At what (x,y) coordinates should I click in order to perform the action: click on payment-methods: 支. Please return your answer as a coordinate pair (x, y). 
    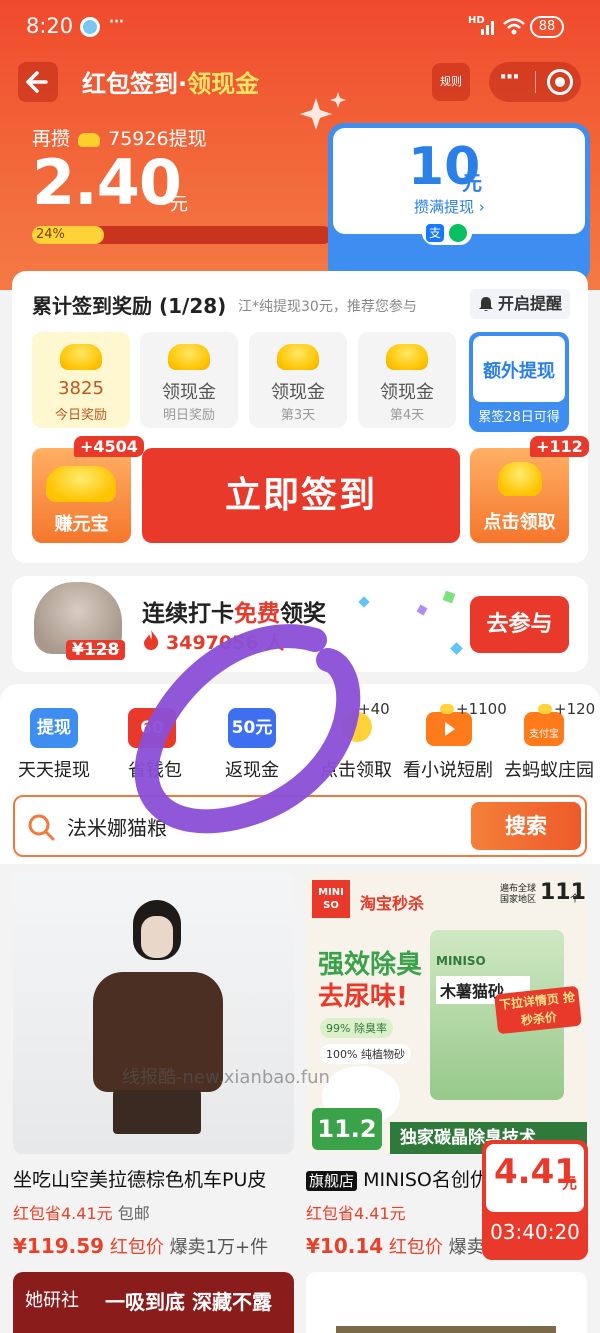
    Looking at the image, I should click on (447, 233).